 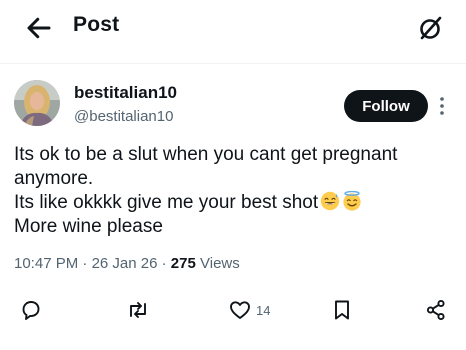 I want to click on repost-button, so click(x=138, y=310).